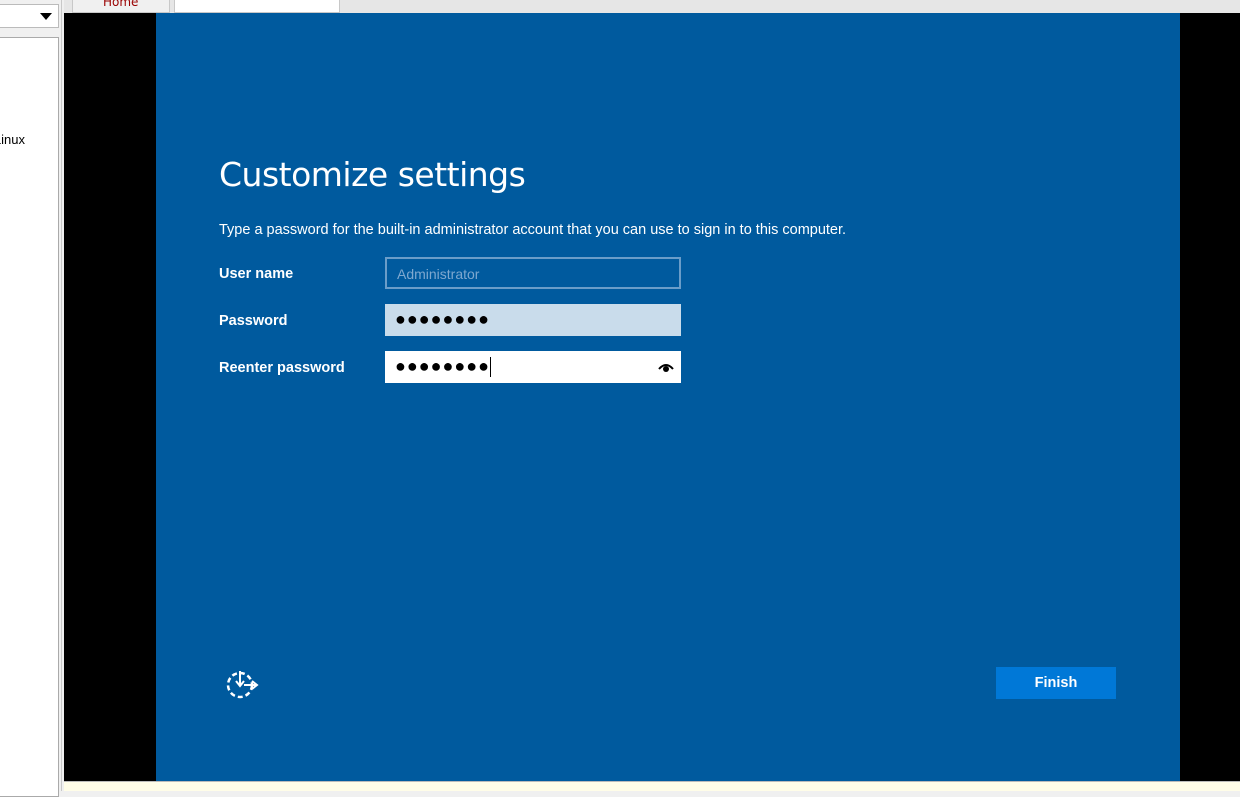 Image resolution: width=1240 pixels, height=797 pixels. I want to click on tab-label: Home, so click(121, 4).